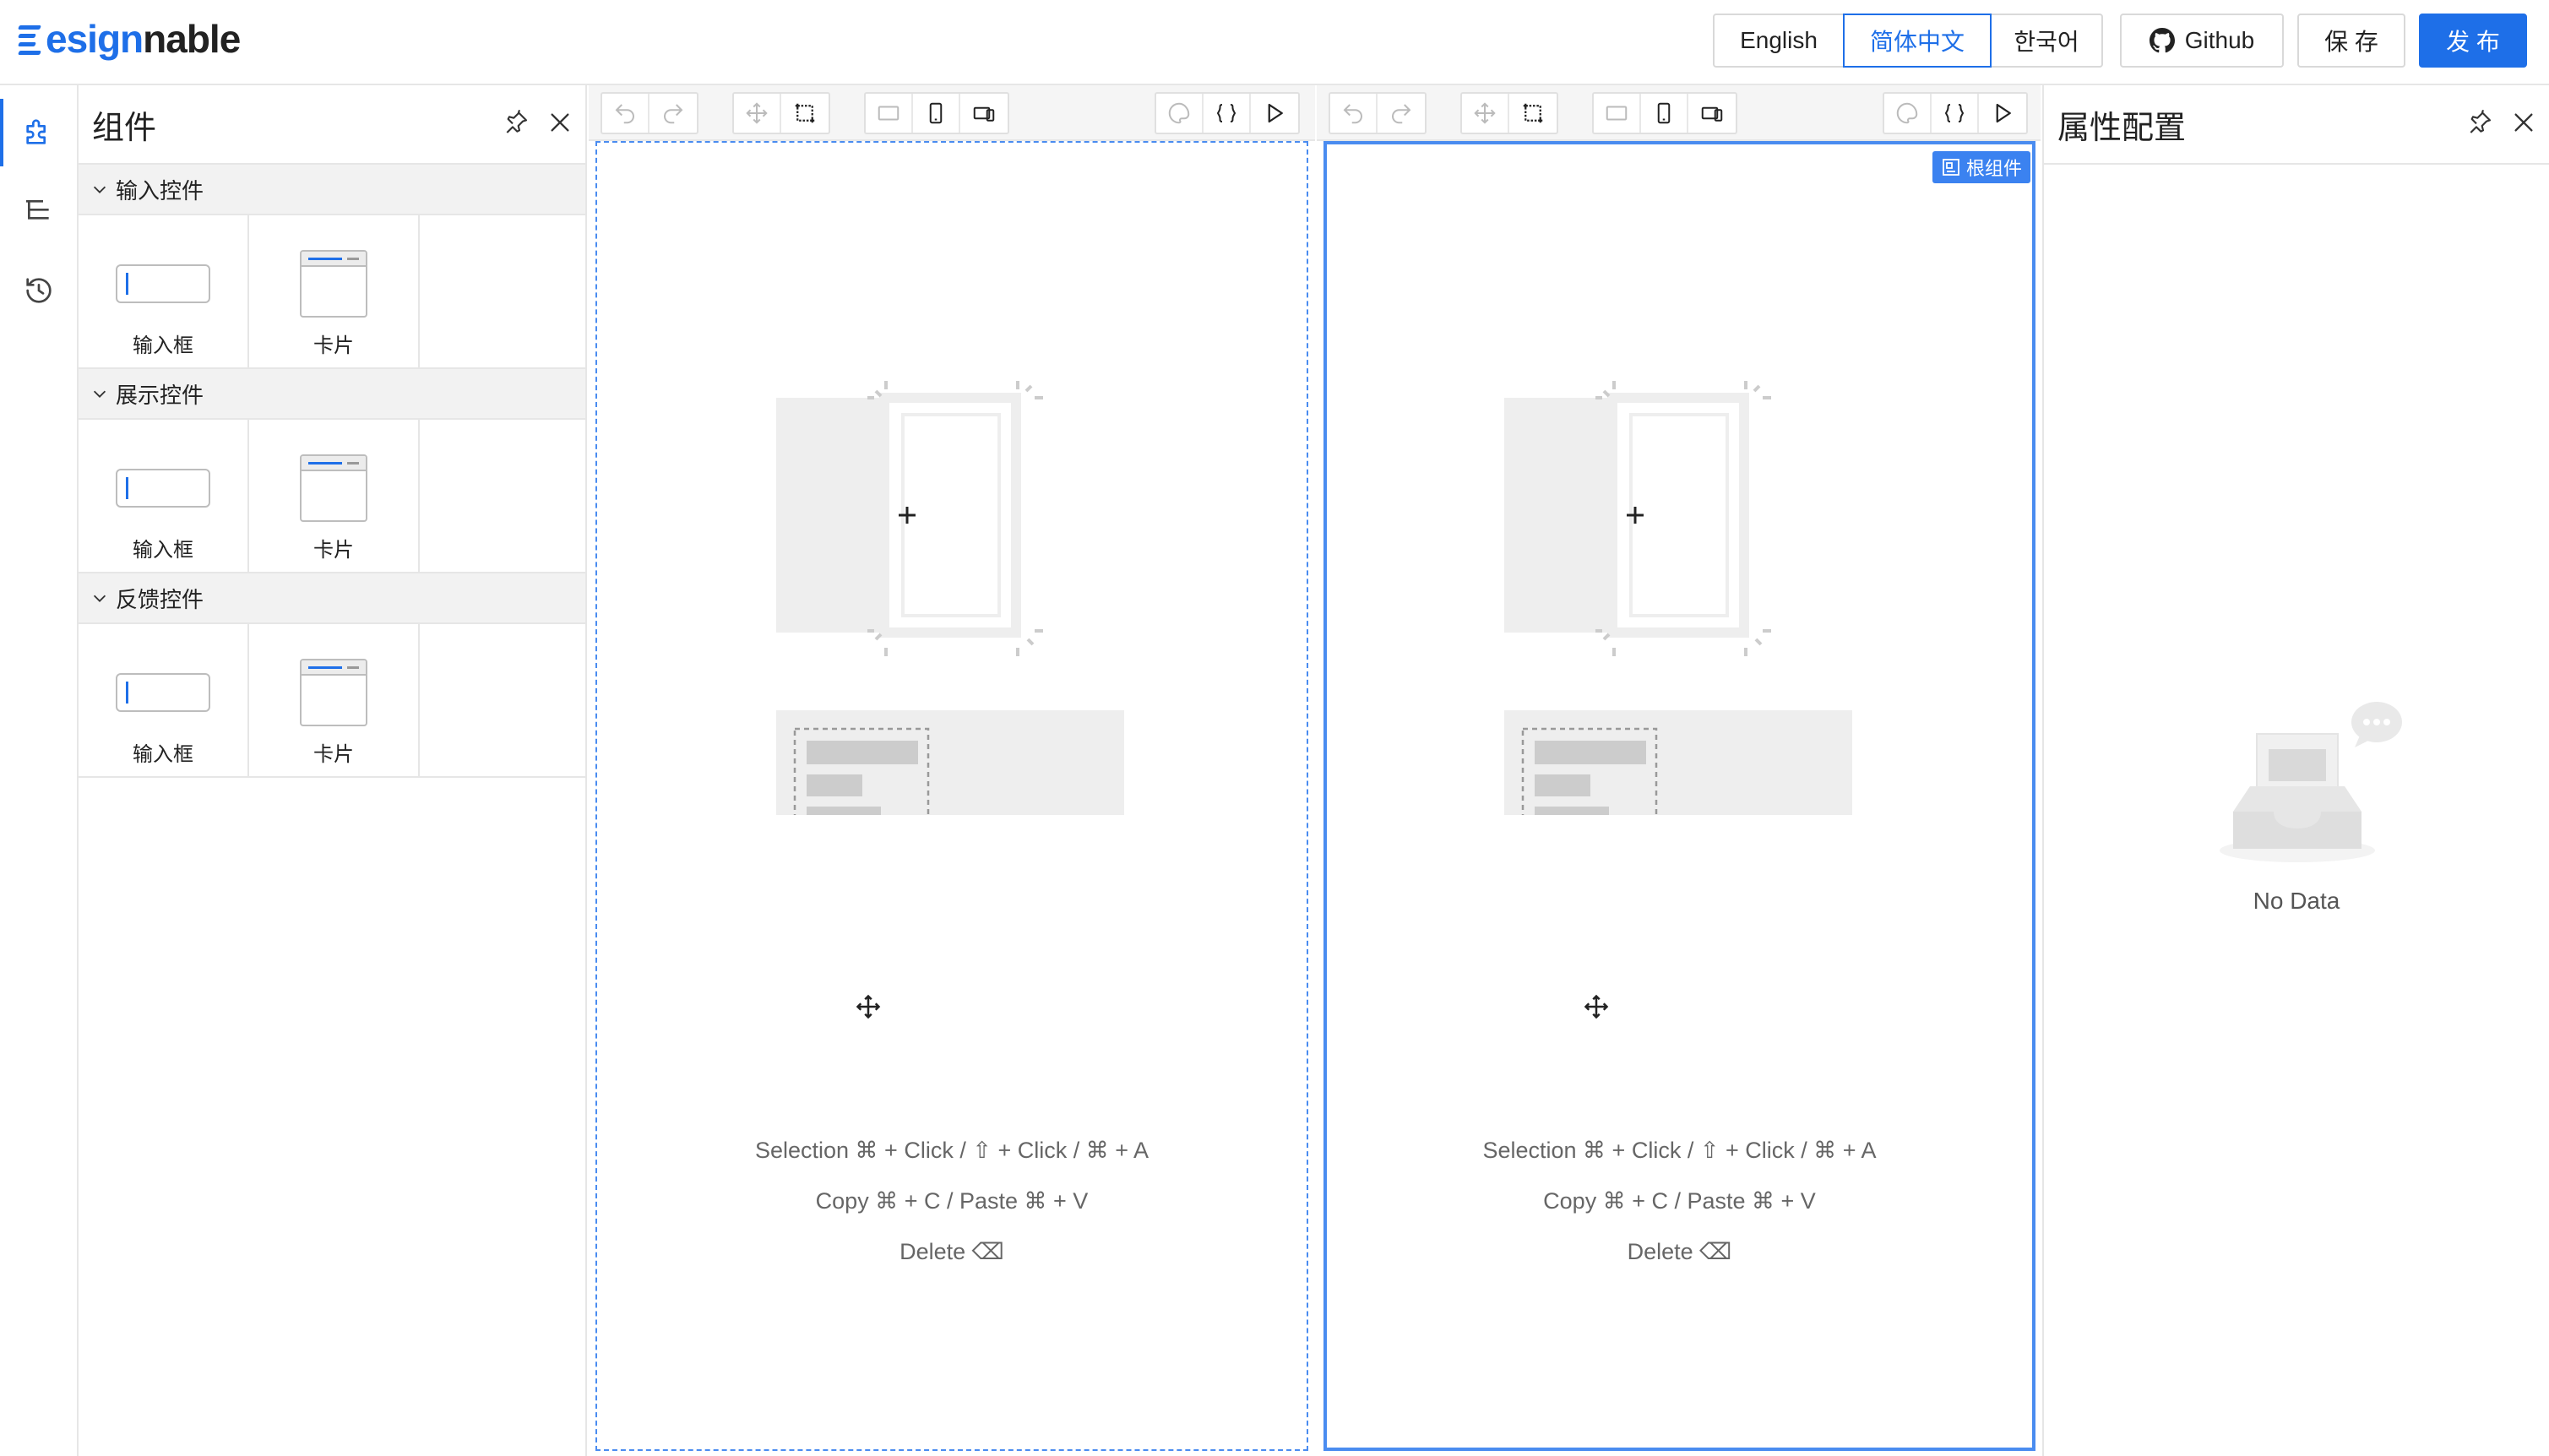  I want to click on move-icon, so click(757, 113).